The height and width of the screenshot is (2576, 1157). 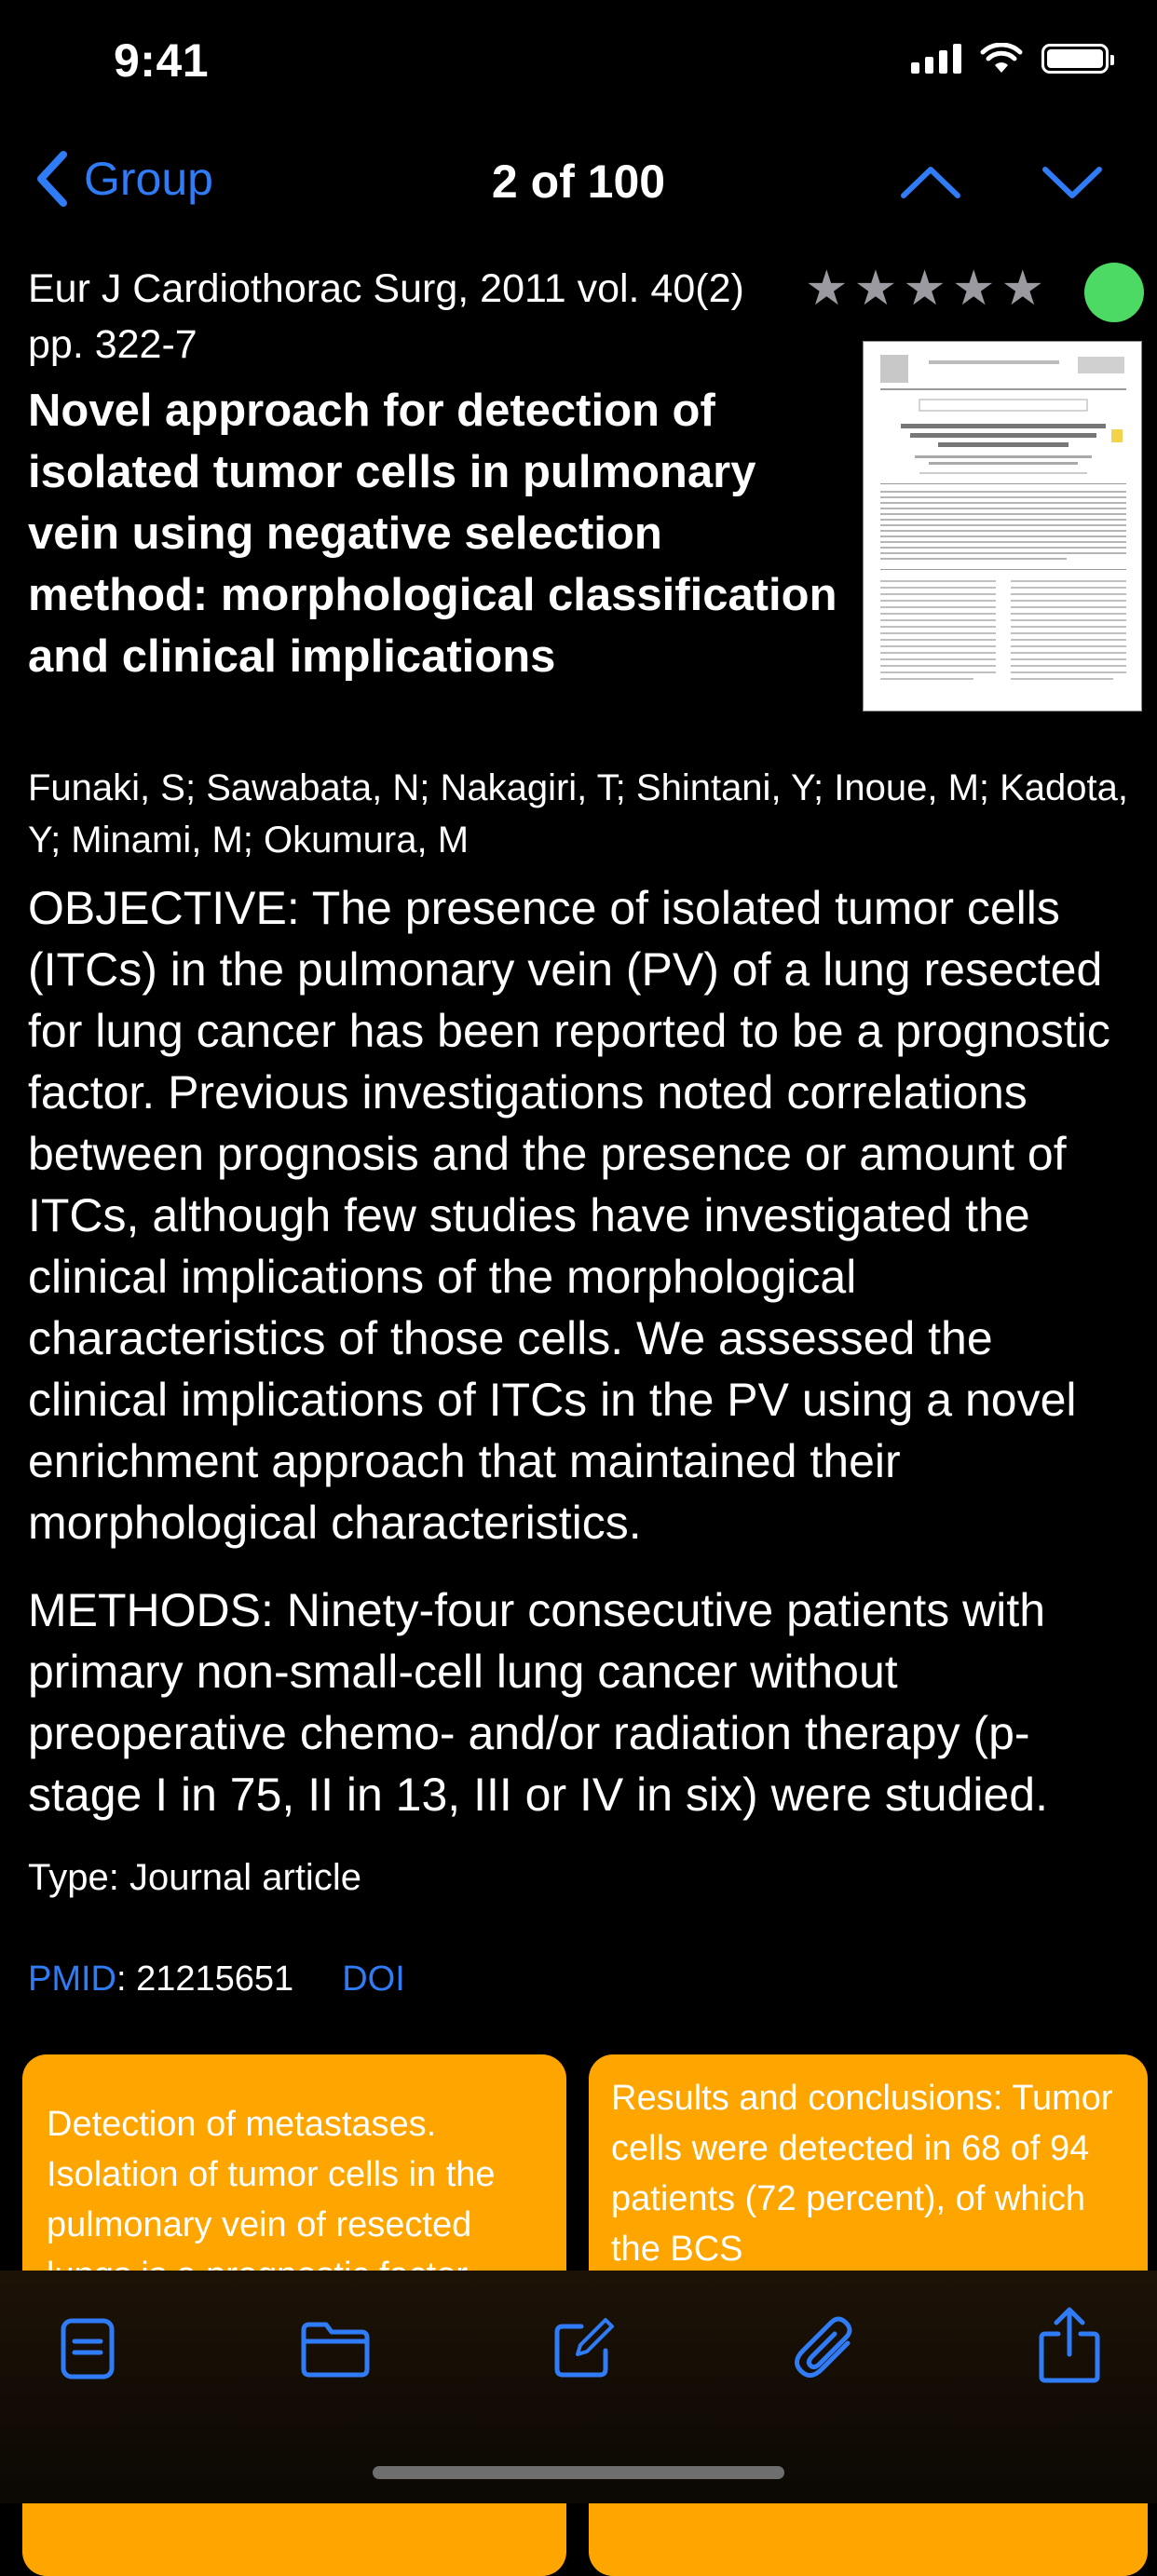 What do you see at coordinates (194, 1877) in the screenshot?
I see `article-type: Type: Journal article` at bounding box center [194, 1877].